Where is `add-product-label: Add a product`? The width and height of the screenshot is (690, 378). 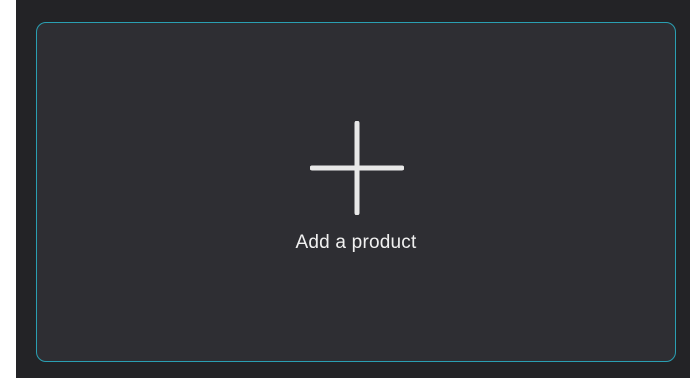
add-product-label: Add a product is located at coordinates (356, 242).